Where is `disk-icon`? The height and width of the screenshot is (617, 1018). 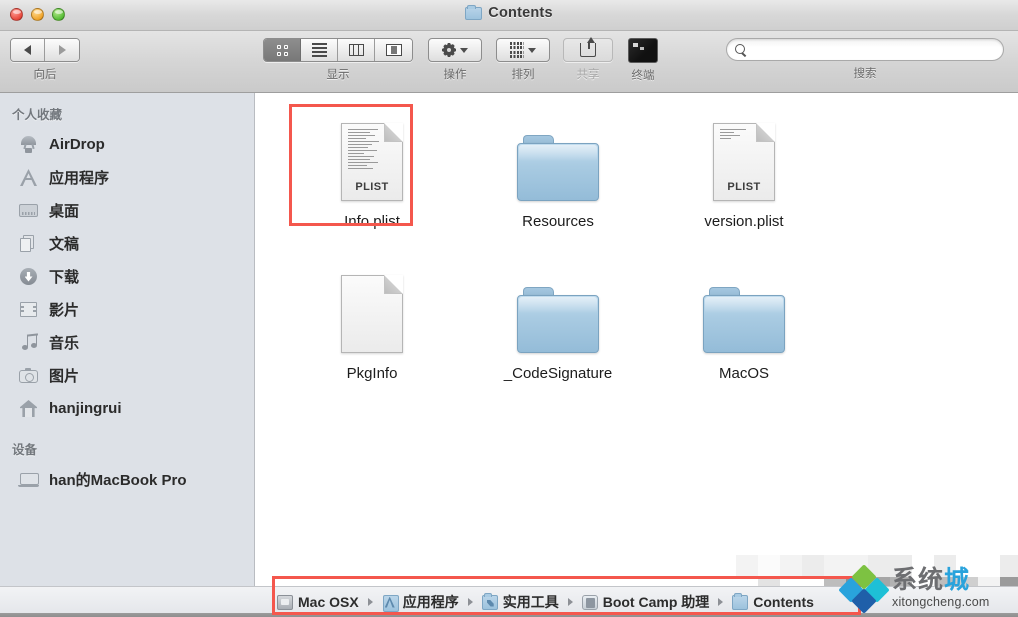 disk-icon is located at coordinates (285, 602).